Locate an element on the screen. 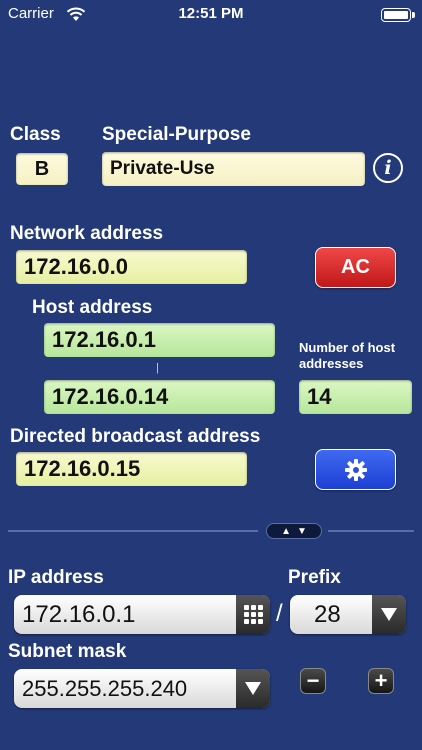 This screenshot has width=422, height=750. gear-icon is located at coordinates (355, 469).